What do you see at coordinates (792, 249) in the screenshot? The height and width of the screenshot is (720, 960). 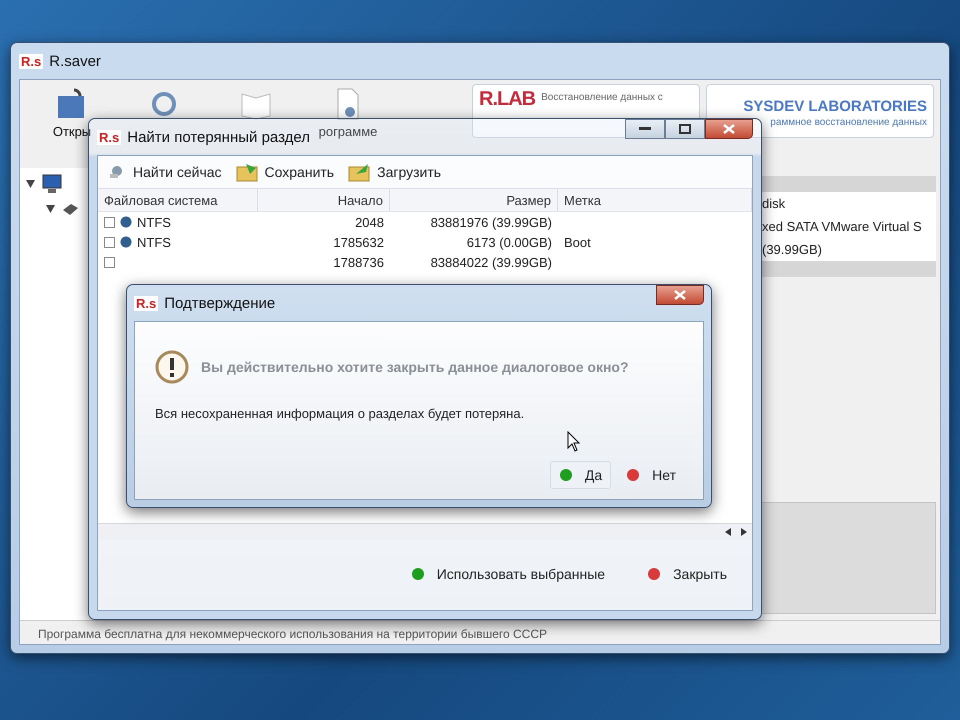 I see `disk-info-text: (39.99GB)` at bounding box center [792, 249].